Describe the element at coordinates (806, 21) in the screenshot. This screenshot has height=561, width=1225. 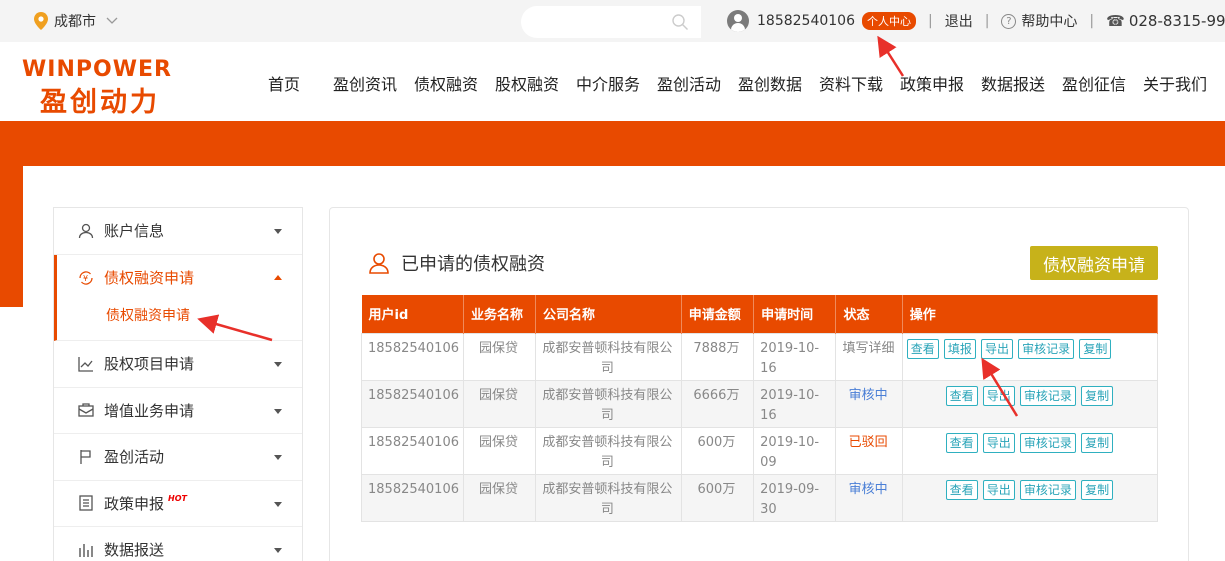
I see `user-phone: 18582540106` at that location.